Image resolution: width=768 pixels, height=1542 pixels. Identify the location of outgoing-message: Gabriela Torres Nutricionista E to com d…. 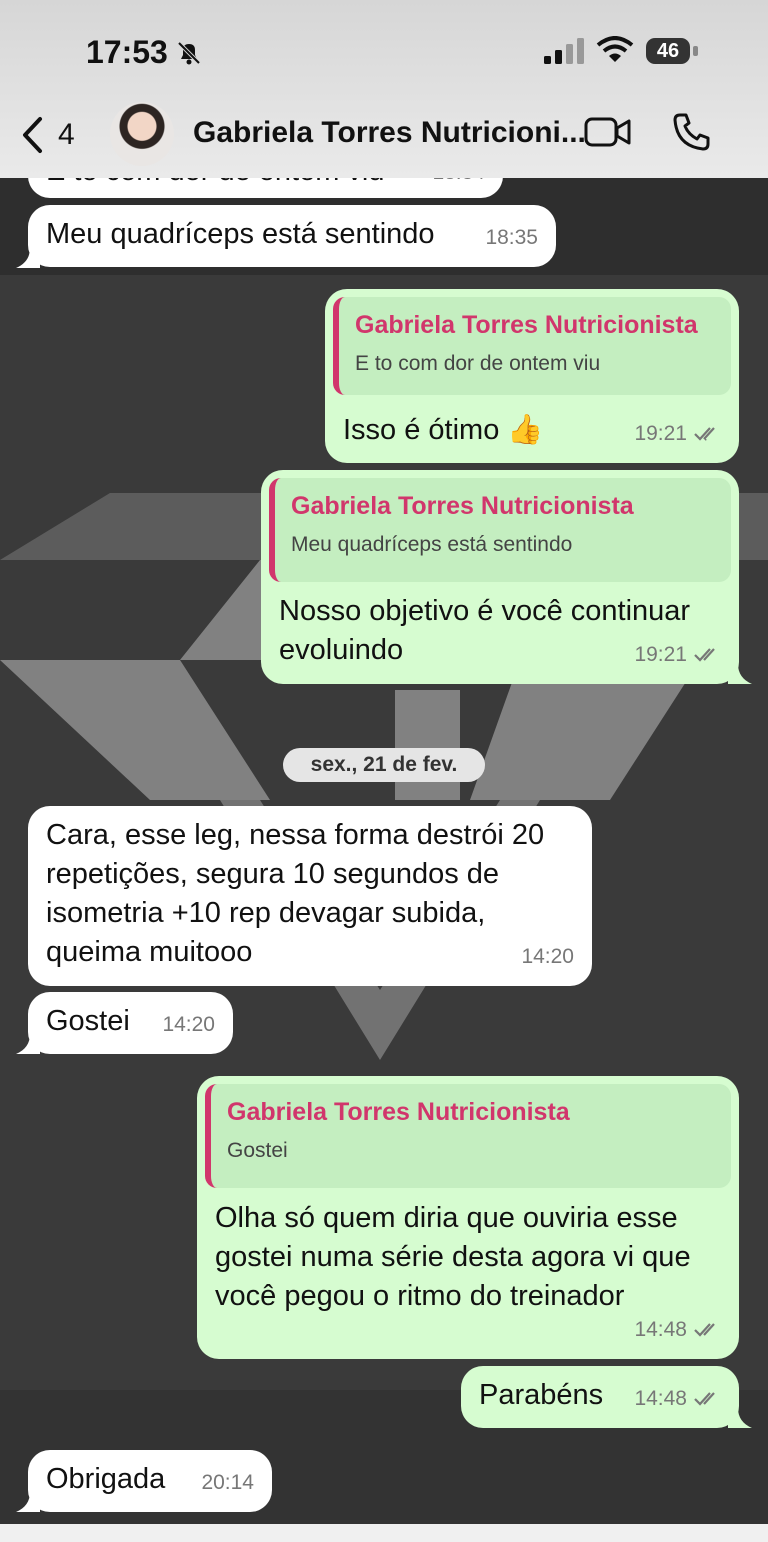
(532, 376).